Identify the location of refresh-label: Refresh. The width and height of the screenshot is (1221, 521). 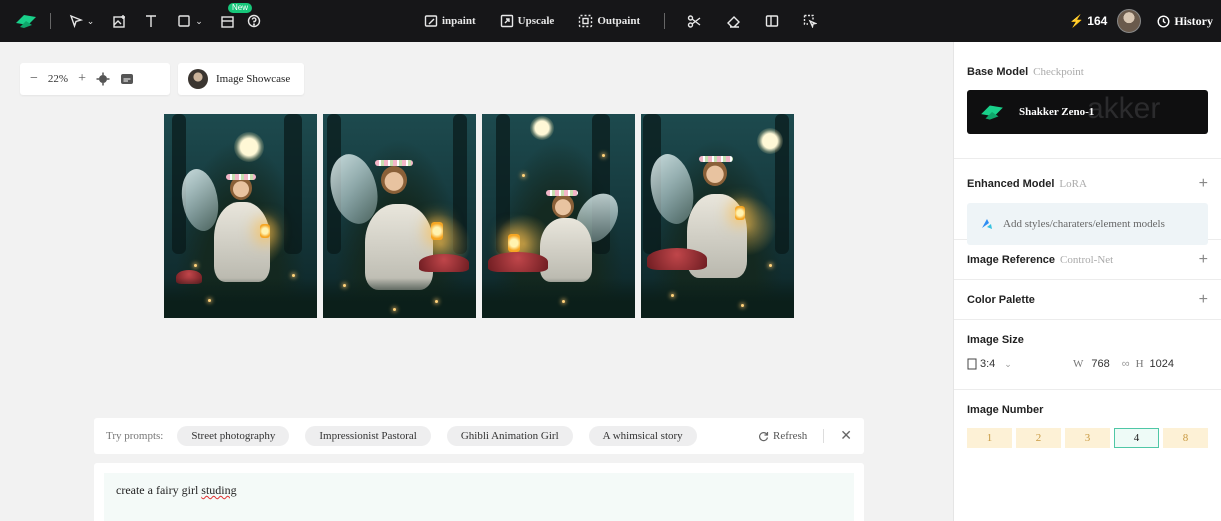
(790, 436).